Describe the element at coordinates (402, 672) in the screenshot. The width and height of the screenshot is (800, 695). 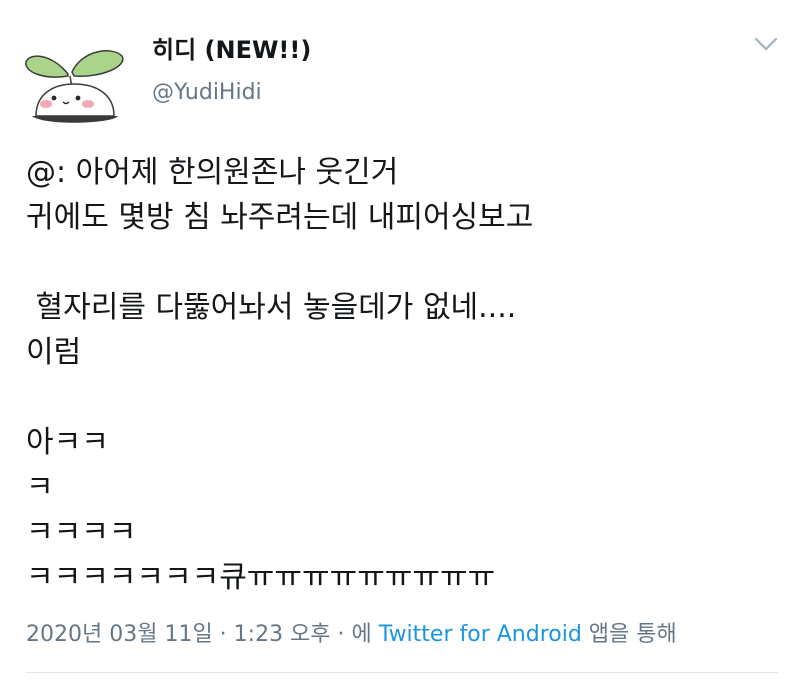
I see `divider` at that location.